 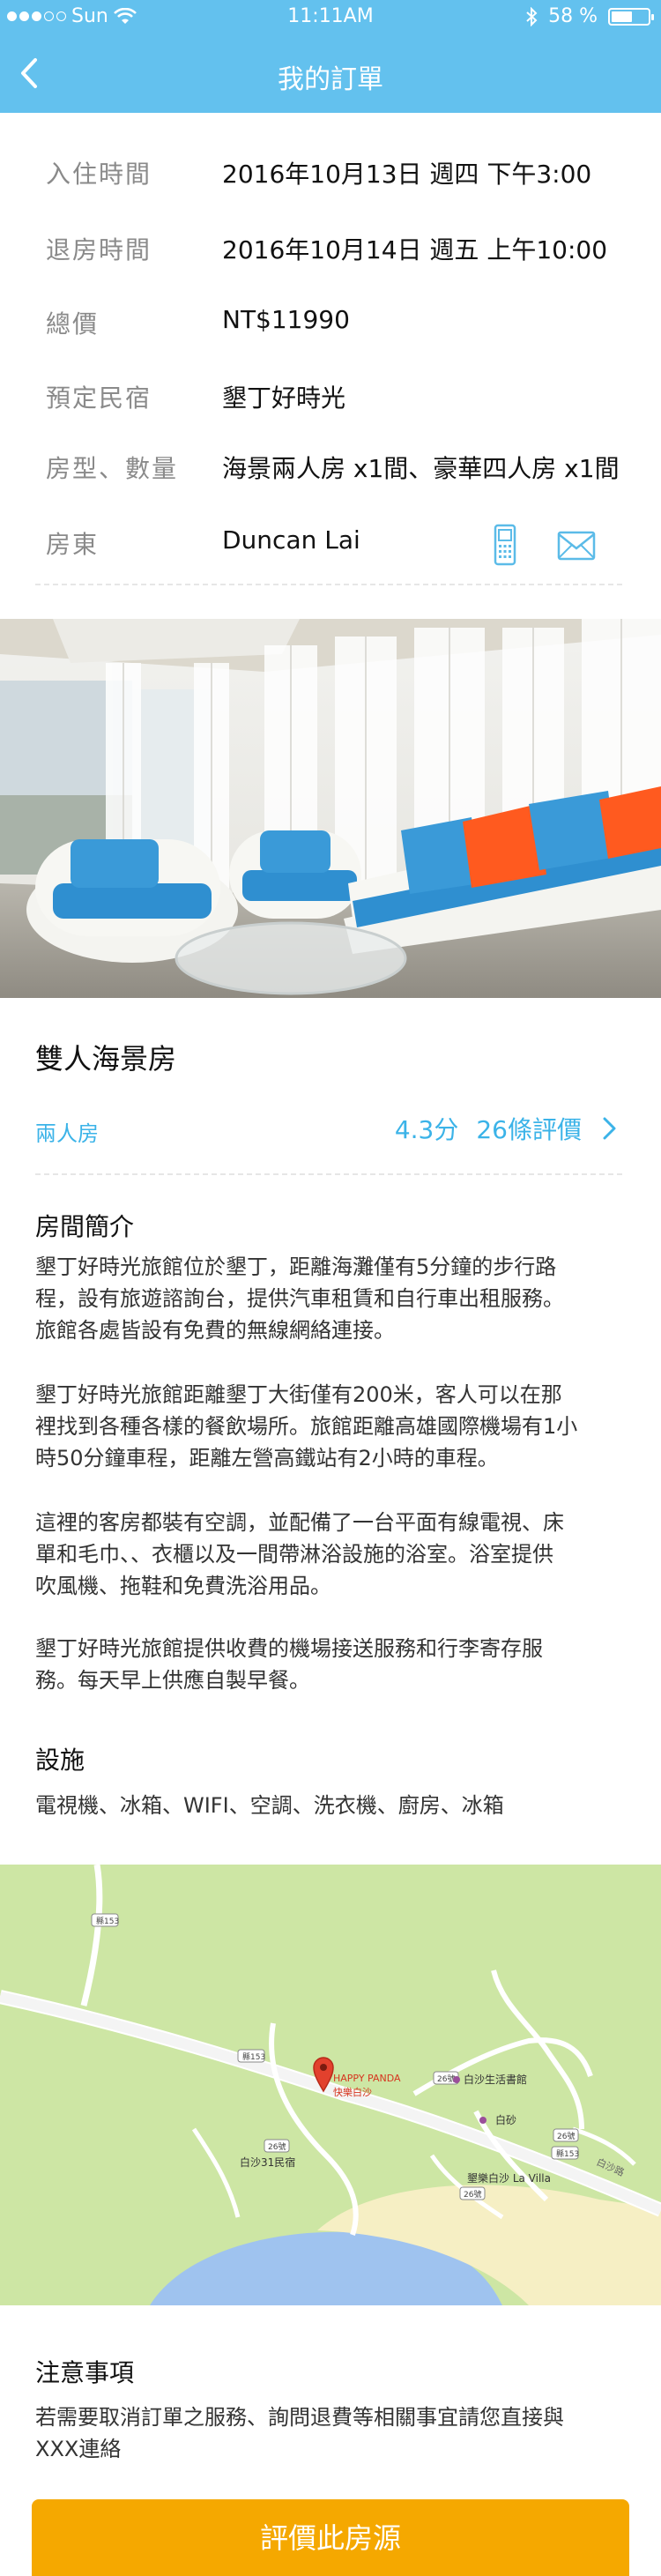 What do you see at coordinates (106, 1059) in the screenshot?
I see `room-title: 雙人海景房` at bounding box center [106, 1059].